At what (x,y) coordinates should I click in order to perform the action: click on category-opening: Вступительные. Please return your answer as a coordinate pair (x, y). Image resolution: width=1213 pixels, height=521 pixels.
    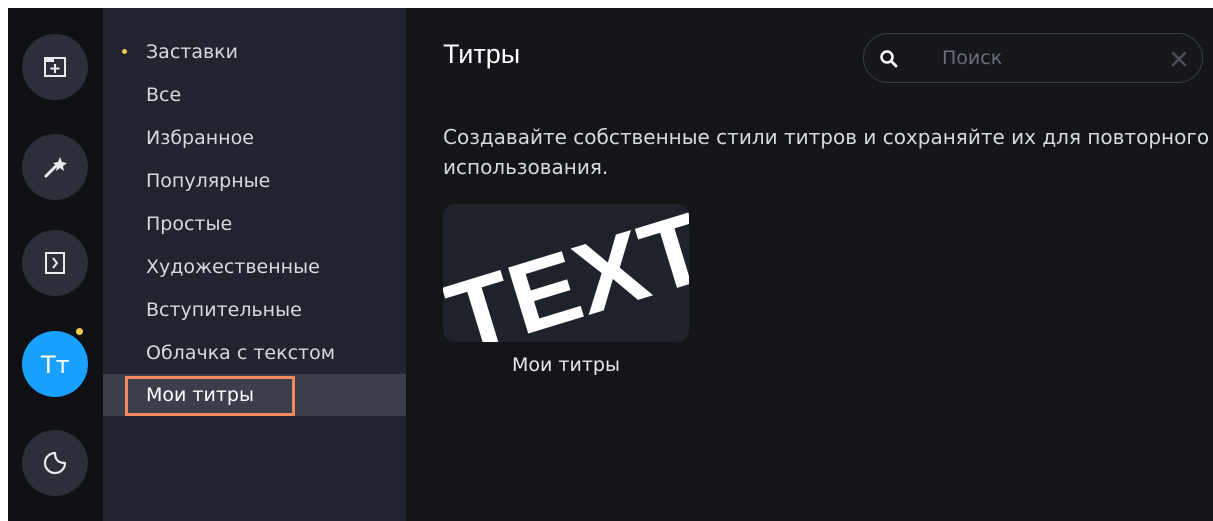
    Looking at the image, I should click on (254, 310).